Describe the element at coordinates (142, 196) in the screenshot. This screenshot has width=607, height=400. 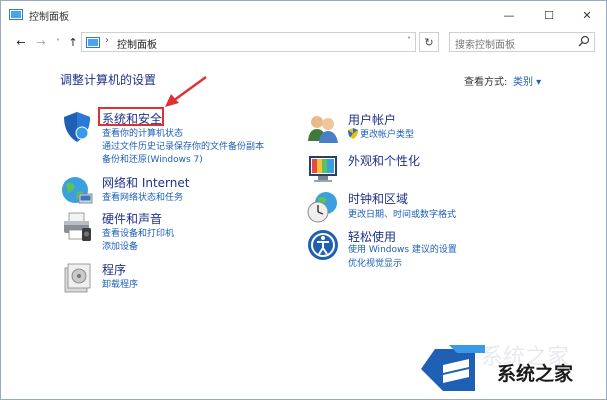
I see `link-view-network-status: 查看网络状态和任务` at that location.